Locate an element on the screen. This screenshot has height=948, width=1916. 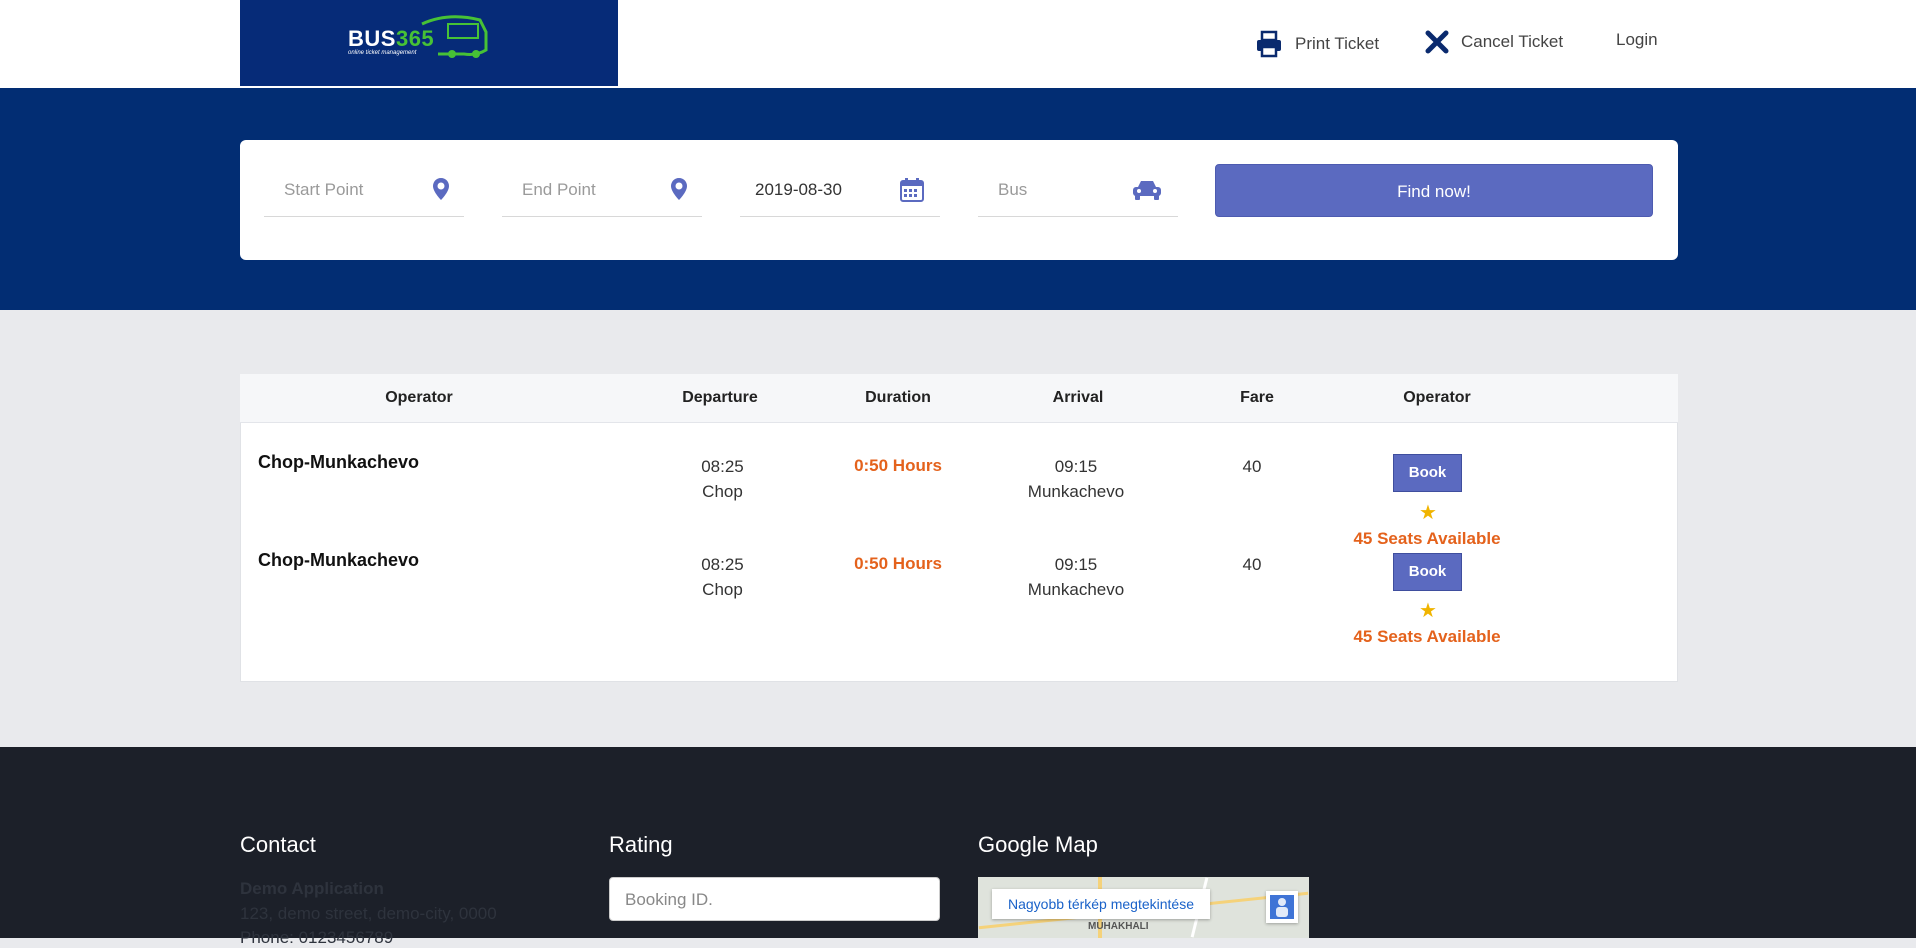
printer-icon is located at coordinates (1269, 44).